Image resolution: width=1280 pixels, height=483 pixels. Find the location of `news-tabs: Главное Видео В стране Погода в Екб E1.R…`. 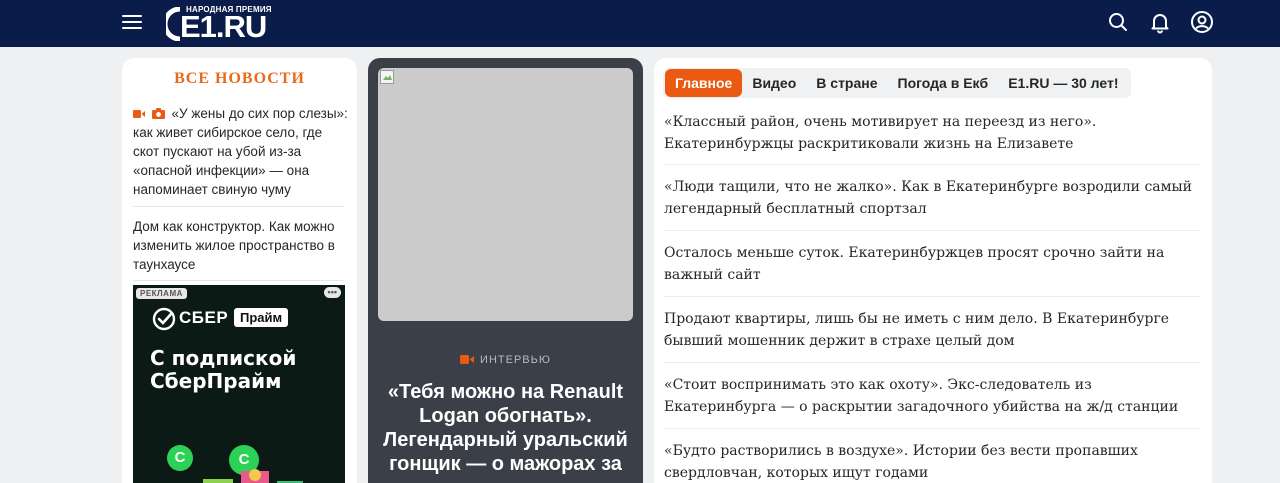

news-tabs: Главное Видео В стране Погода в Екб E1.R… is located at coordinates (897, 83).